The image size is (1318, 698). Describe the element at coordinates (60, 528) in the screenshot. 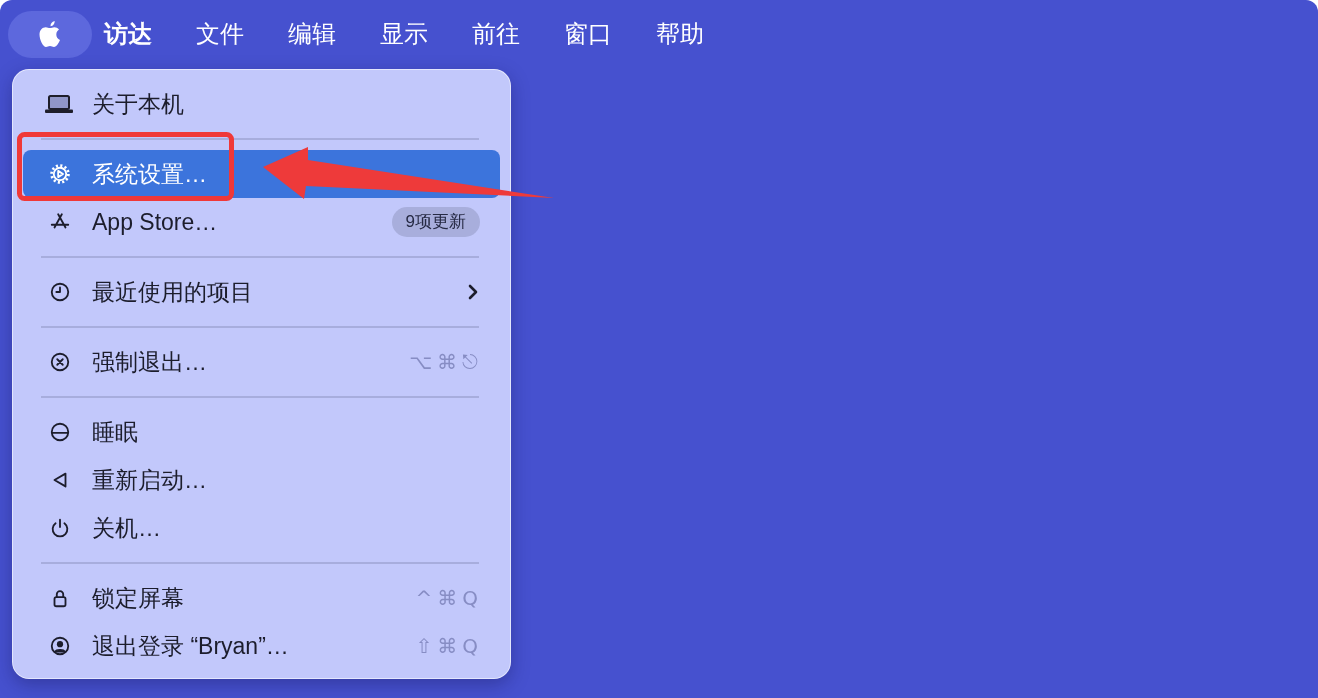

I see `power-icon` at that location.